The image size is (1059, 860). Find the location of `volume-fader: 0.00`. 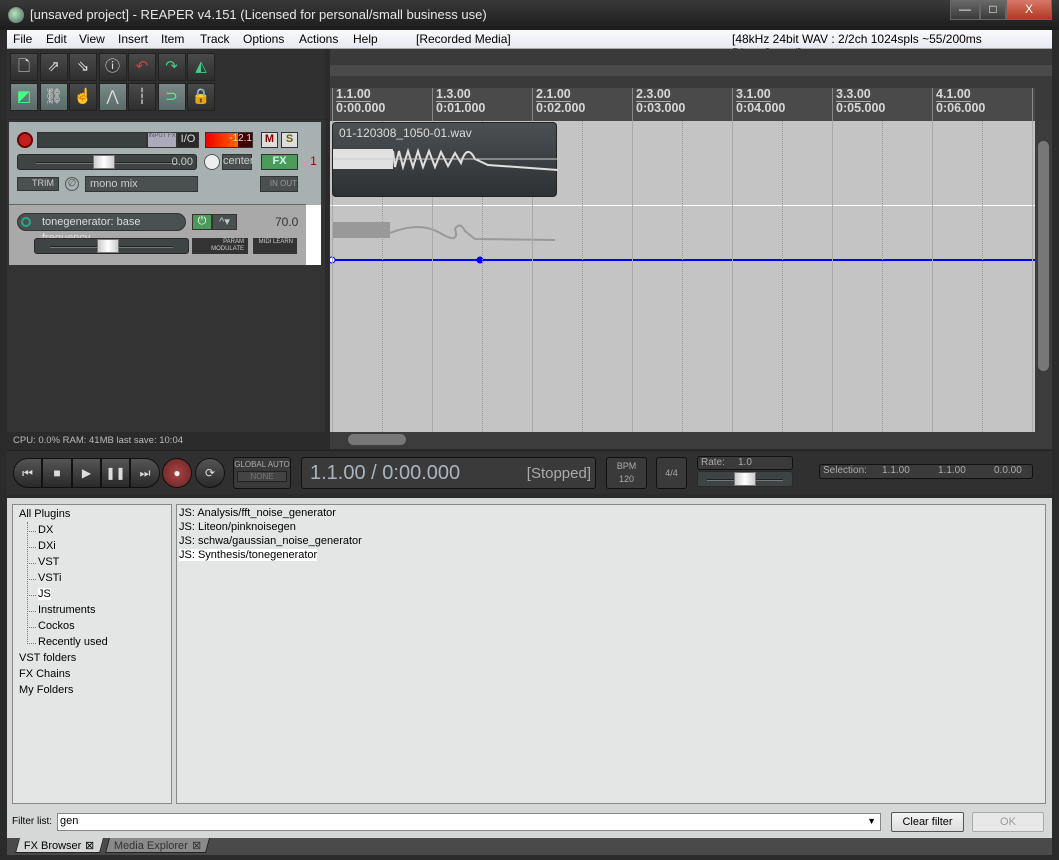

volume-fader: 0.00 is located at coordinates (107, 162).